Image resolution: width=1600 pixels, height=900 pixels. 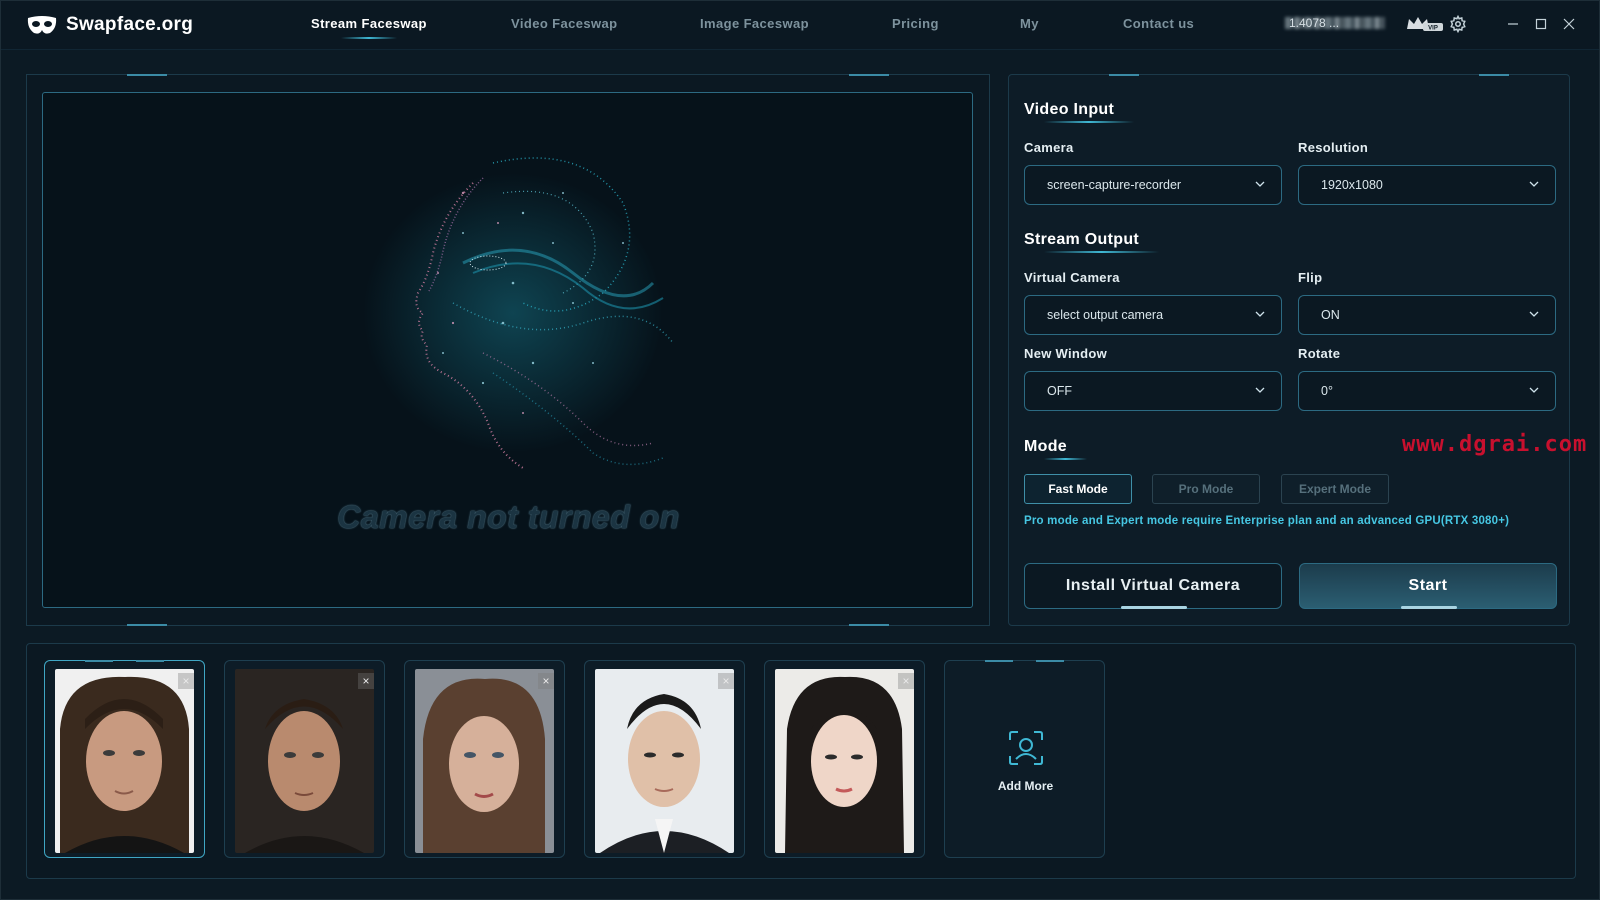 I want to click on nav-image-faceswap: Image Faceswap, so click(x=754, y=23).